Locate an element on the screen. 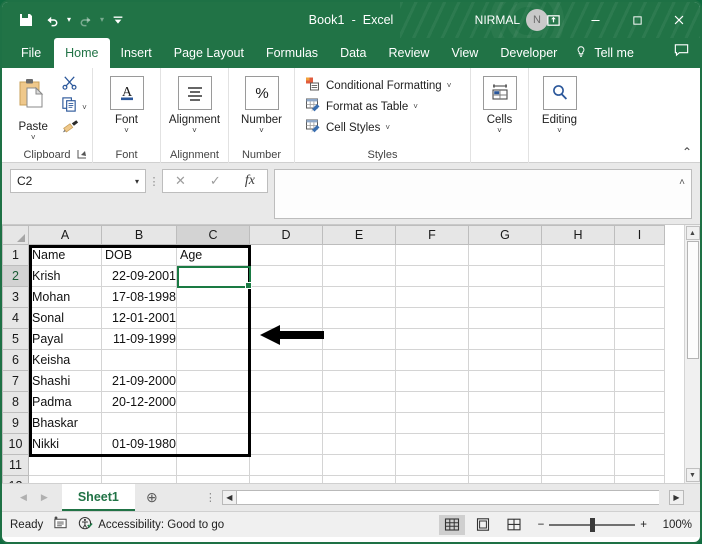 This screenshot has width=702, height=544. cell-F6 is located at coordinates (432, 360).